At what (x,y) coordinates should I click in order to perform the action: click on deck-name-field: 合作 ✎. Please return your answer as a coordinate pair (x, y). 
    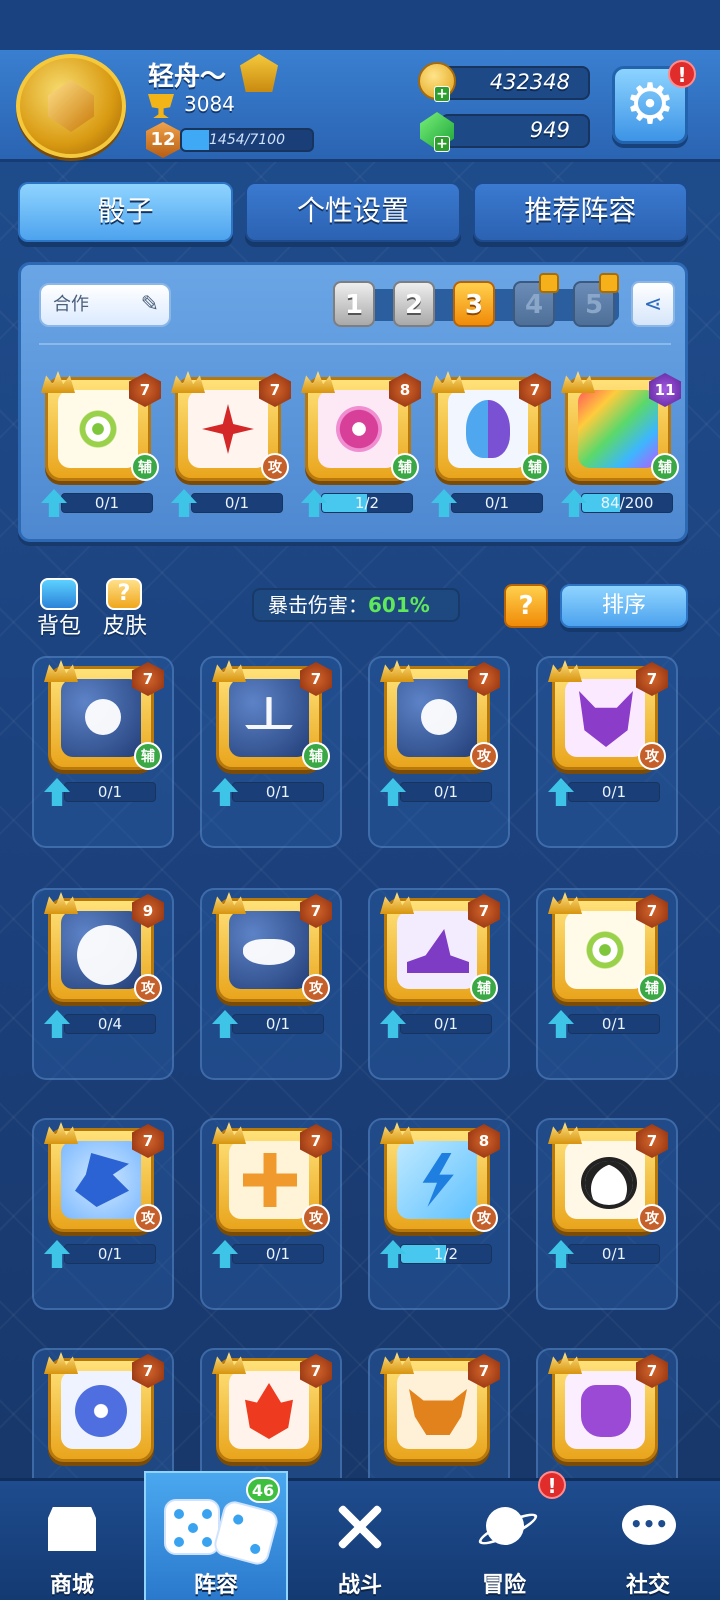
    Looking at the image, I should click on (105, 305).